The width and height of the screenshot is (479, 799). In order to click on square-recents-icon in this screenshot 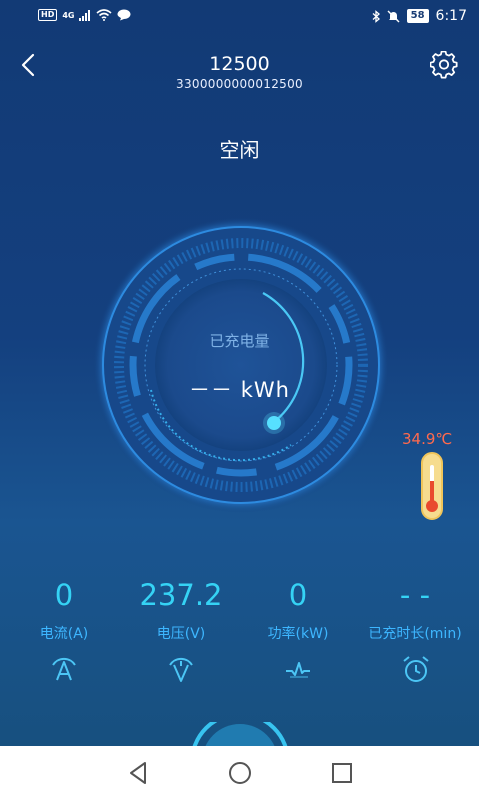, I will do `click(342, 773)`.